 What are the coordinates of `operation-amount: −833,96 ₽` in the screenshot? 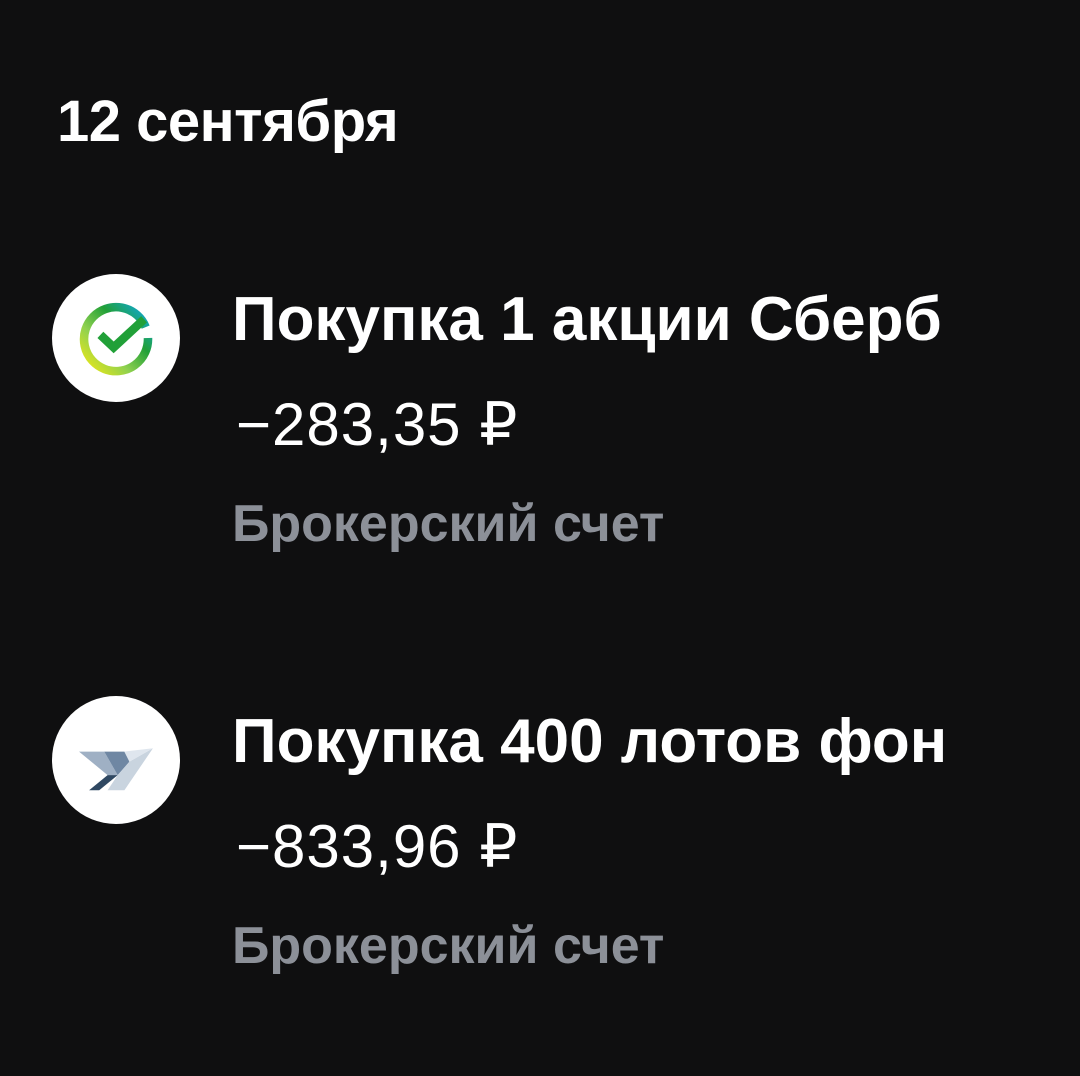 It's located at (377, 846).